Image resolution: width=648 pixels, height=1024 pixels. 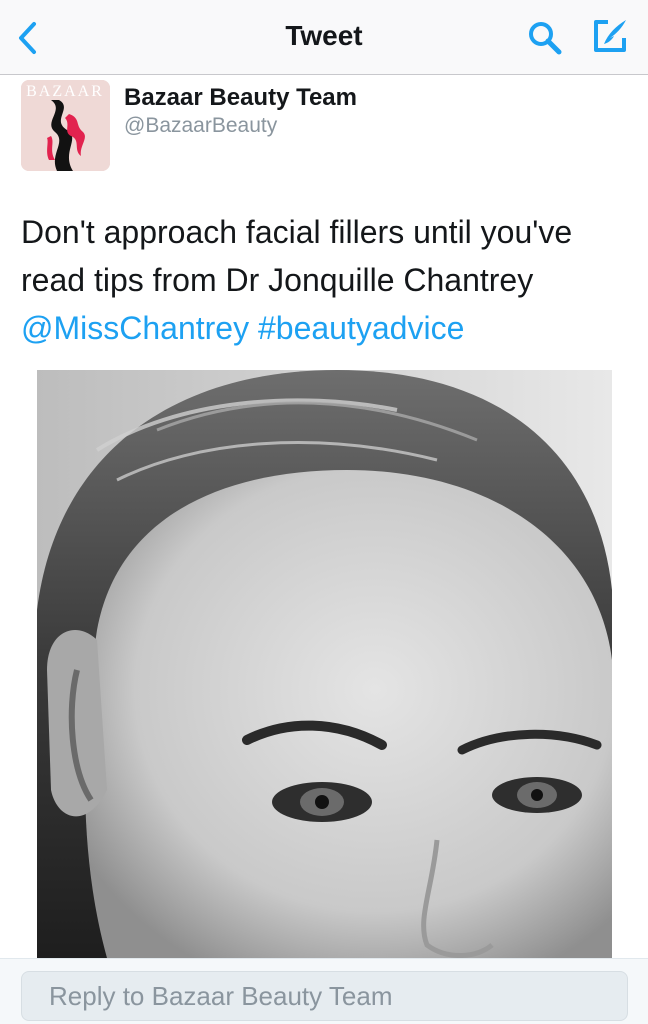 I want to click on mention-link: @MissChantrey, so click(x=135, y=328).